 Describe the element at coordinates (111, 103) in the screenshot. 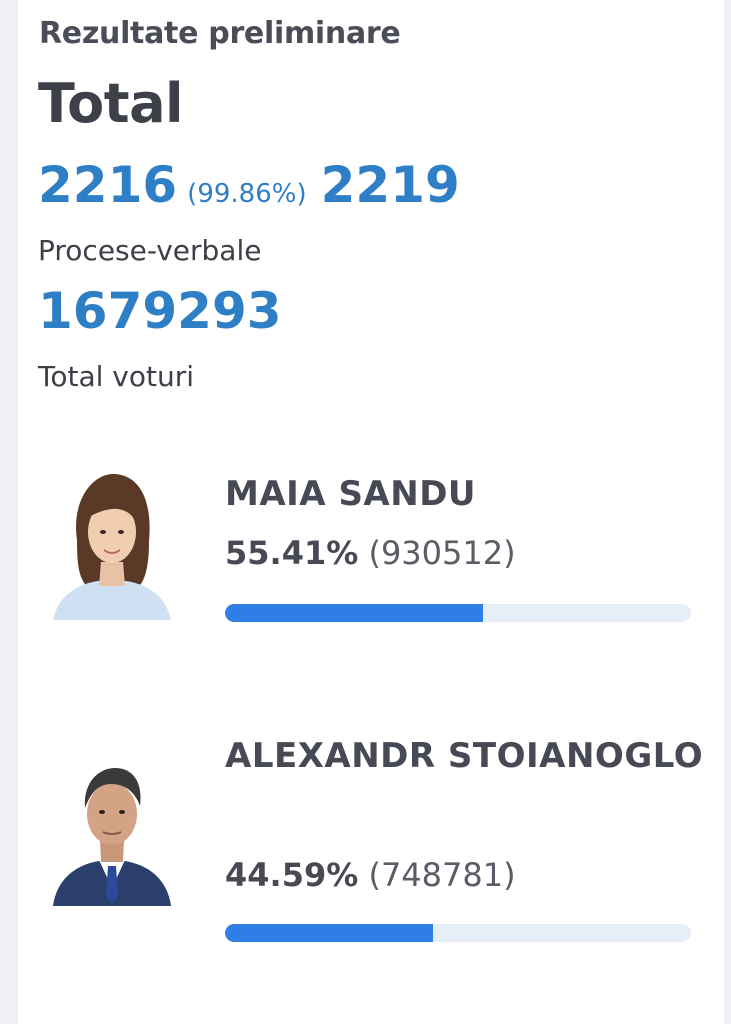

I see `total-heading: Total` at that location.